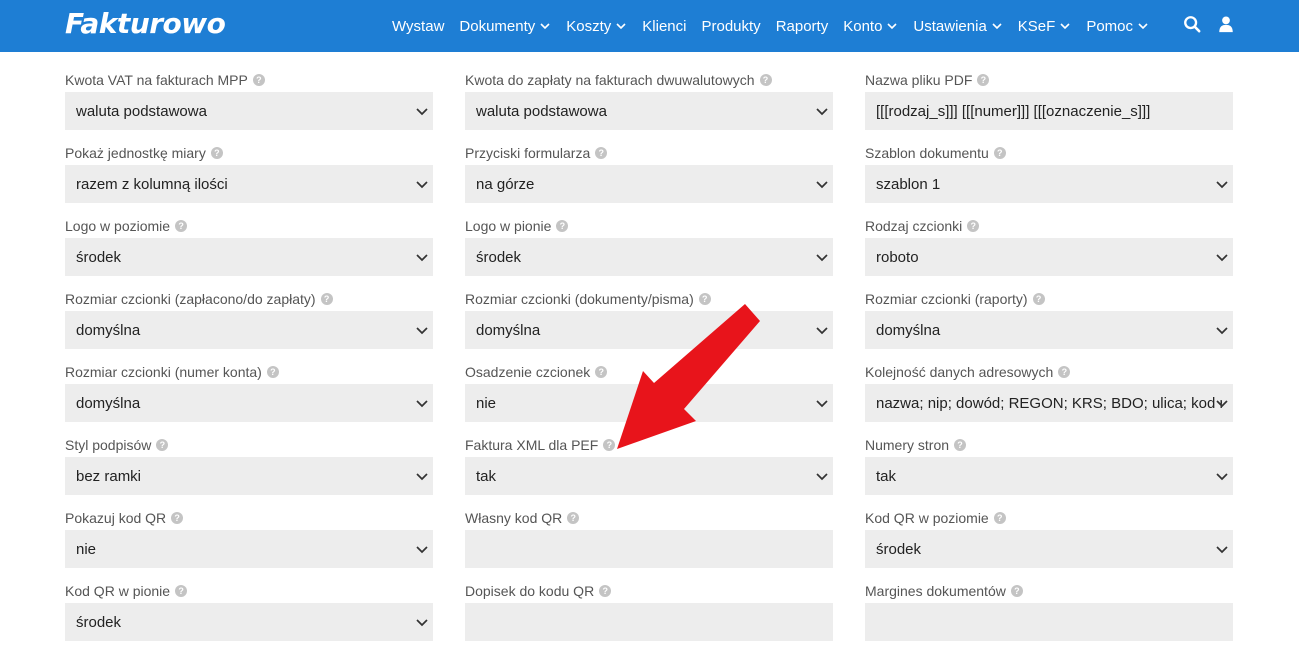 This screenshot has width=1299, height=667. I want to click on nav-item-label: Pomoc, so click(1109, 26).